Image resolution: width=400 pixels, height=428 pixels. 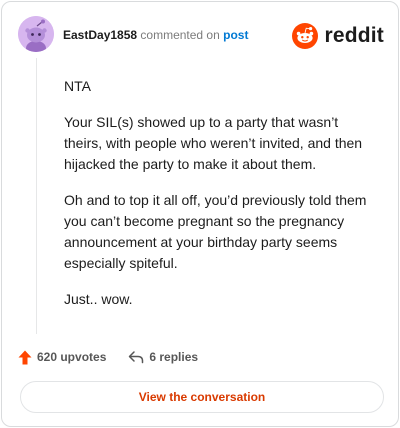 What do you see at coordinates (174, 357) in the screenshot?
I see `reply-count: 6 replies` at bounding box center [174, 357].